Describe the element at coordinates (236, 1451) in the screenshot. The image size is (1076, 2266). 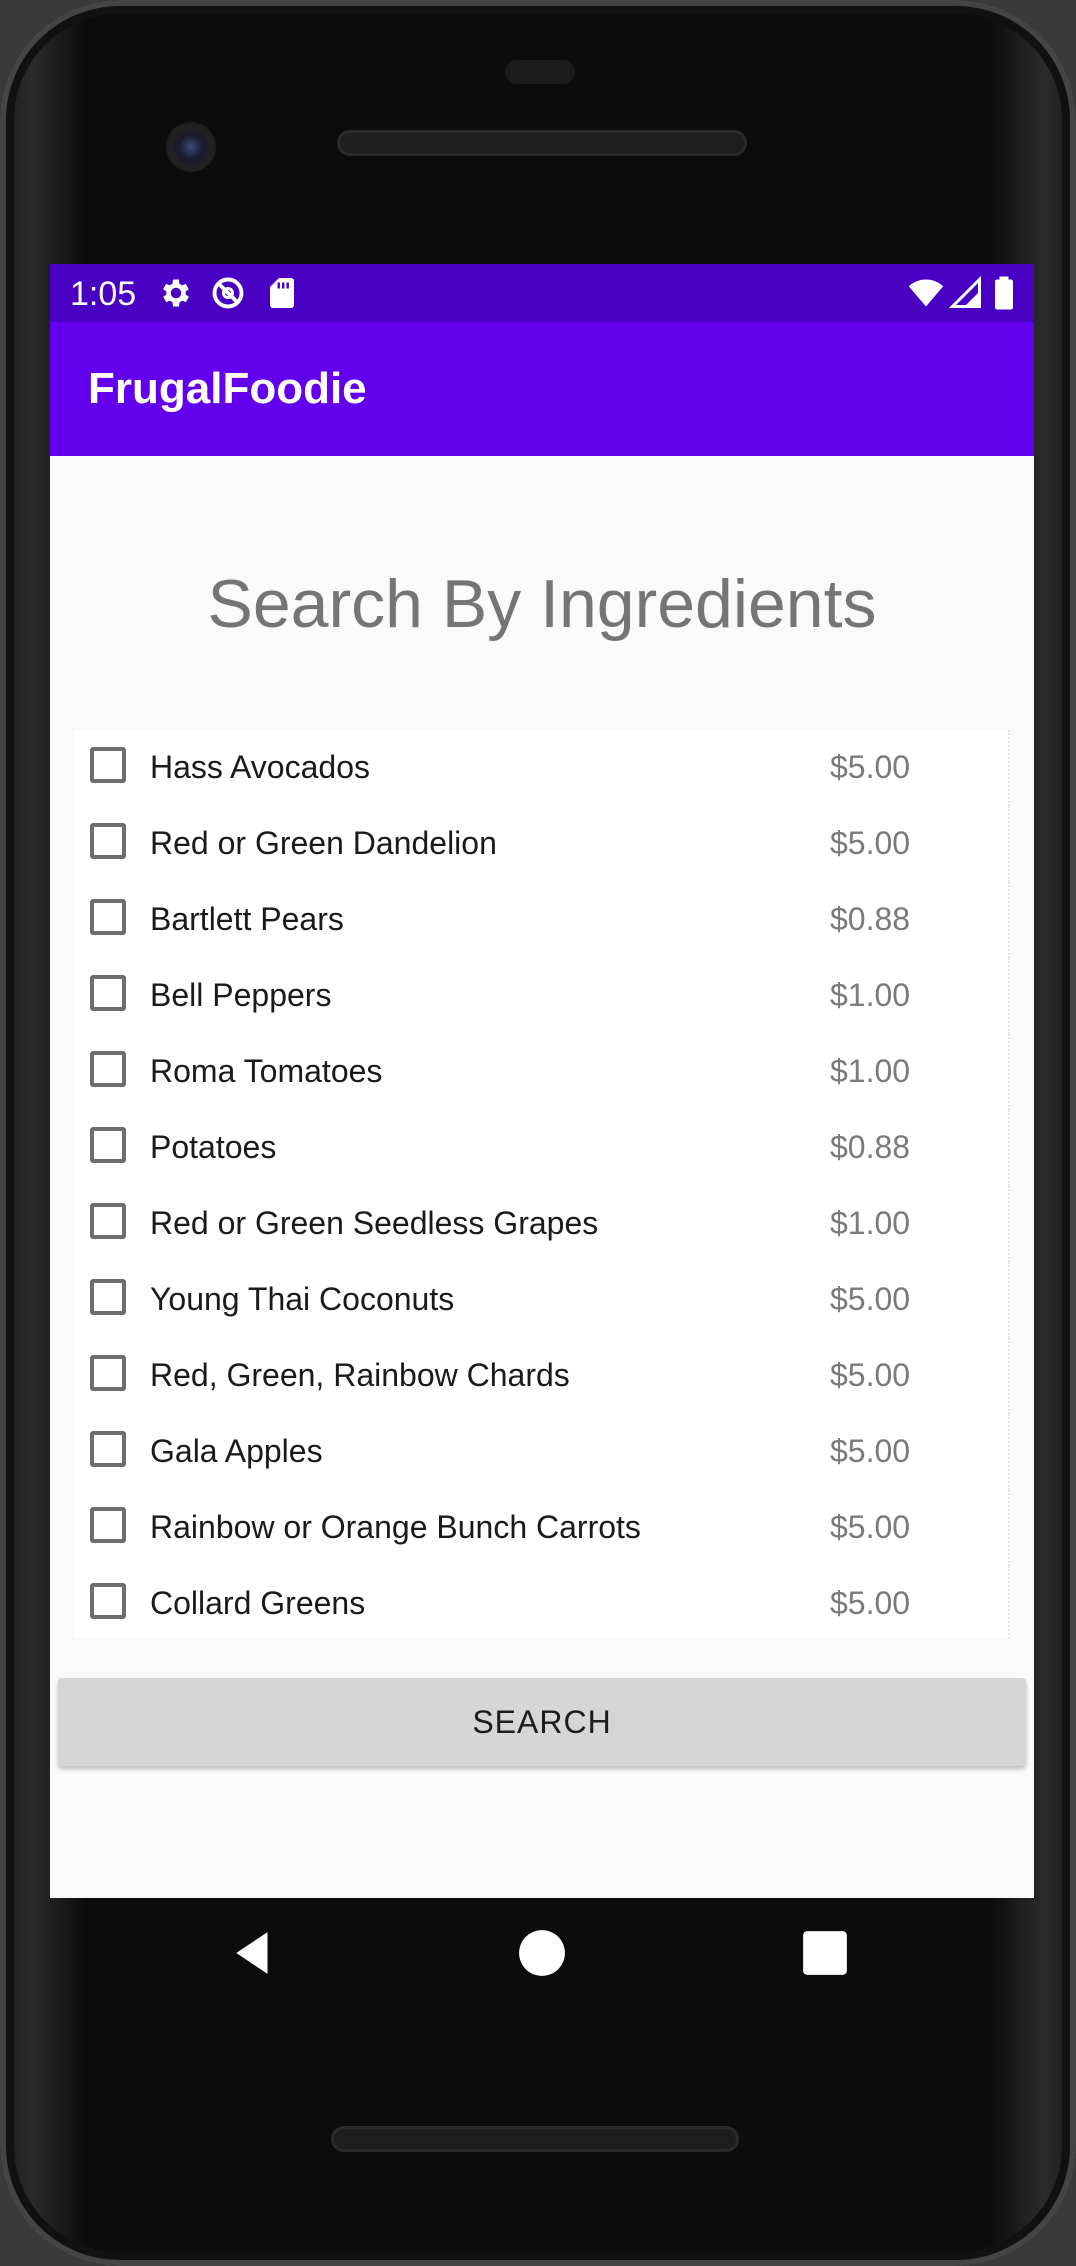
I see `ingredient-name: Gala Apples` at that location.